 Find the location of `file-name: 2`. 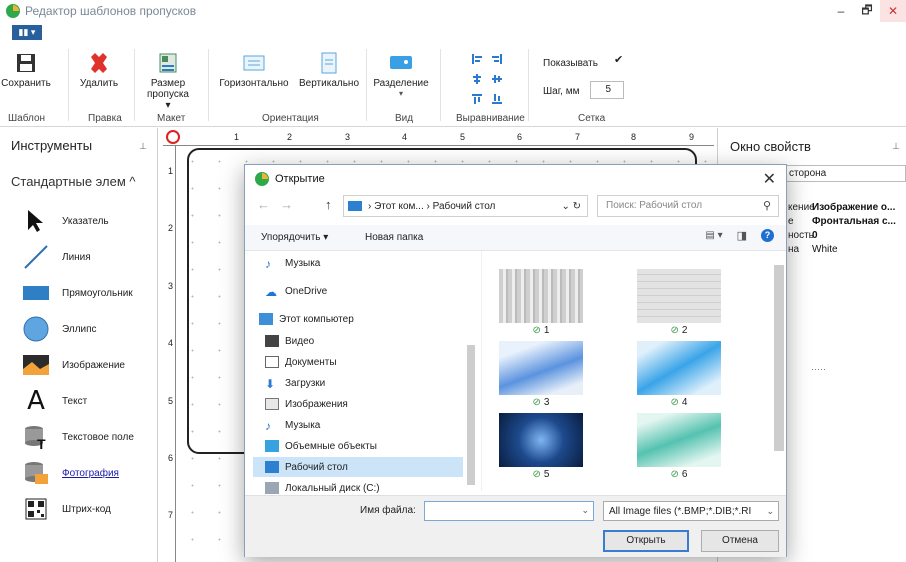

file-name: 2 is located at coordinates (684, 330).